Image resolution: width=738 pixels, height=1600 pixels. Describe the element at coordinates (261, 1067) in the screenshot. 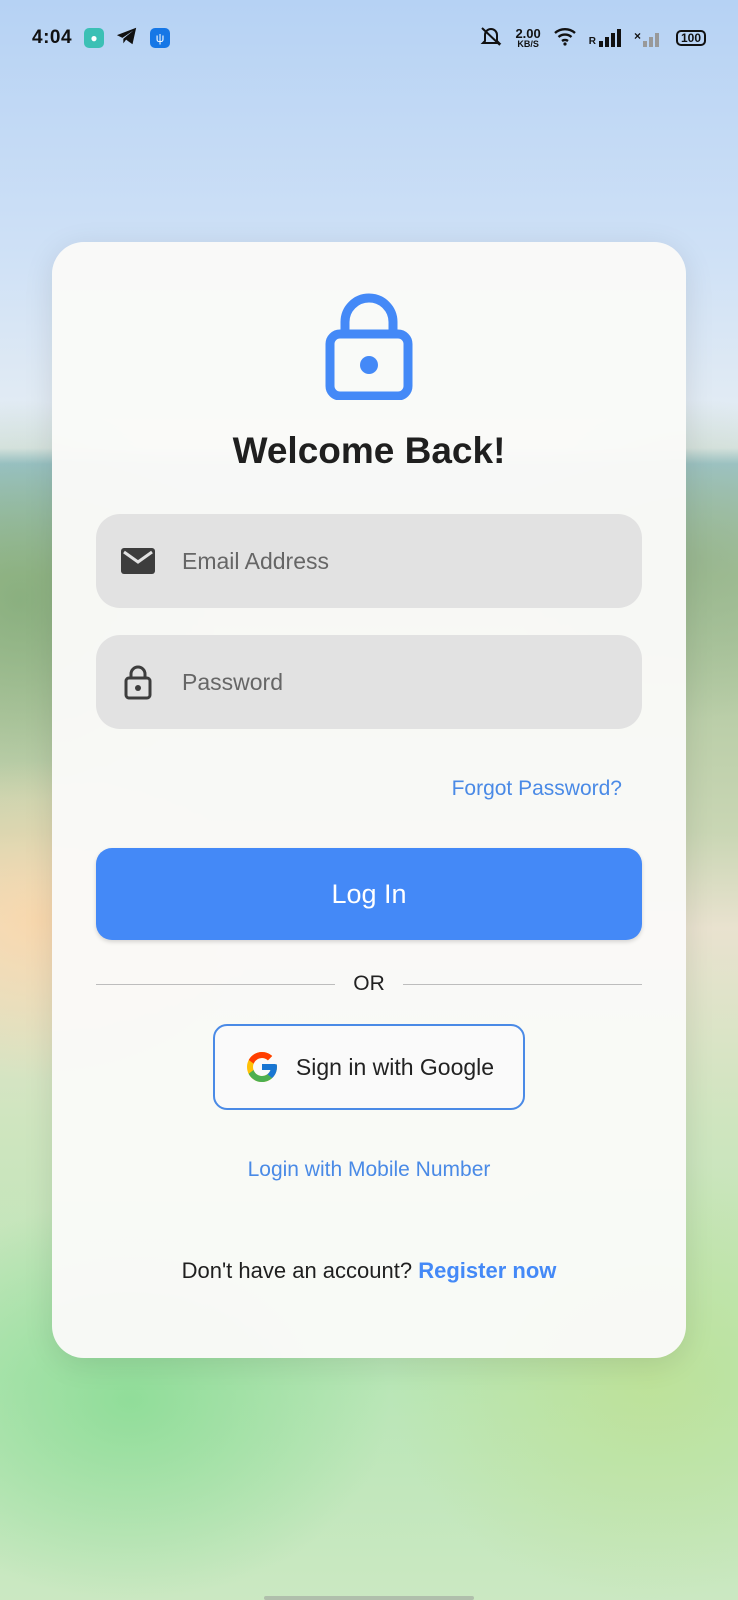

I see `google-logo-icon` at that location.